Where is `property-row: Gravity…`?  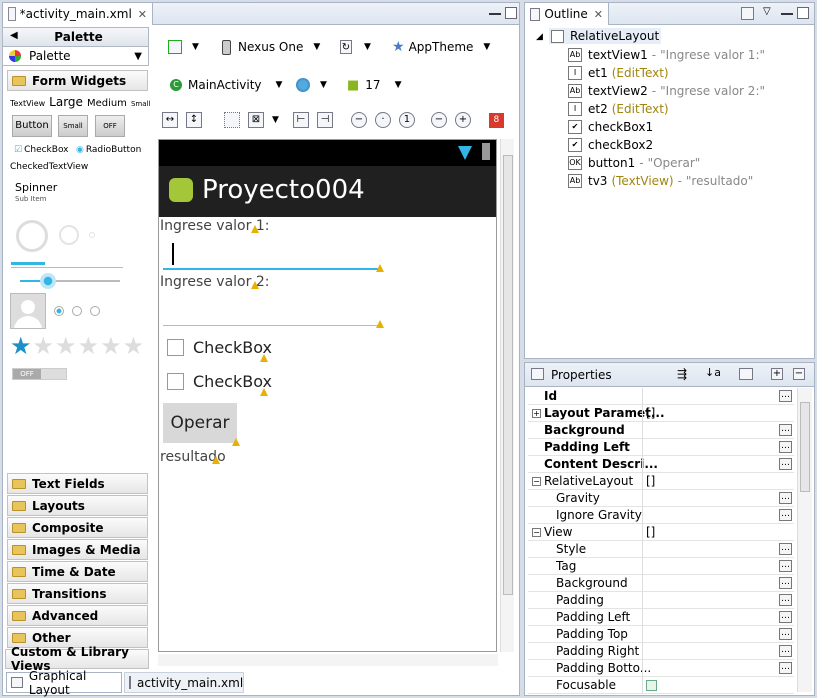
property-row: Gravity… is located at coordinates (661, 498).